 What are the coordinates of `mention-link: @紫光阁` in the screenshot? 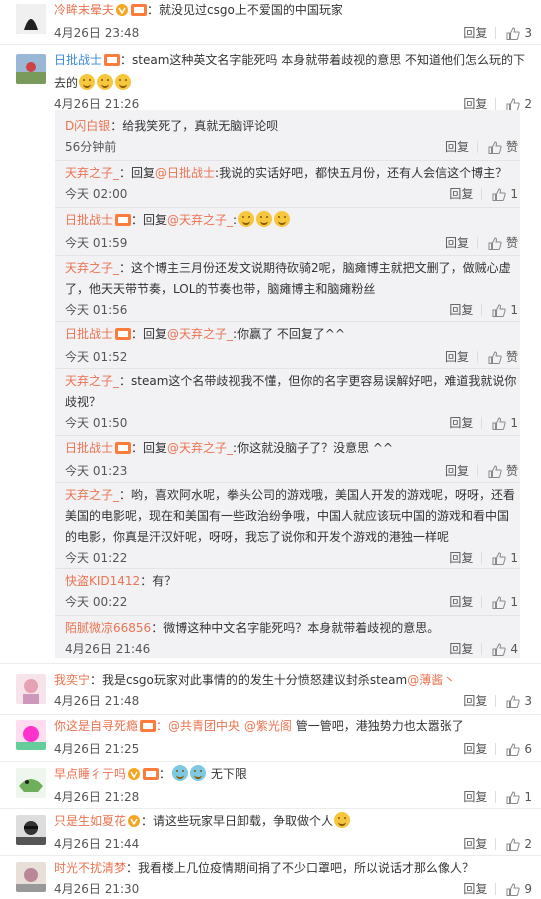 It's located at (268, 726).